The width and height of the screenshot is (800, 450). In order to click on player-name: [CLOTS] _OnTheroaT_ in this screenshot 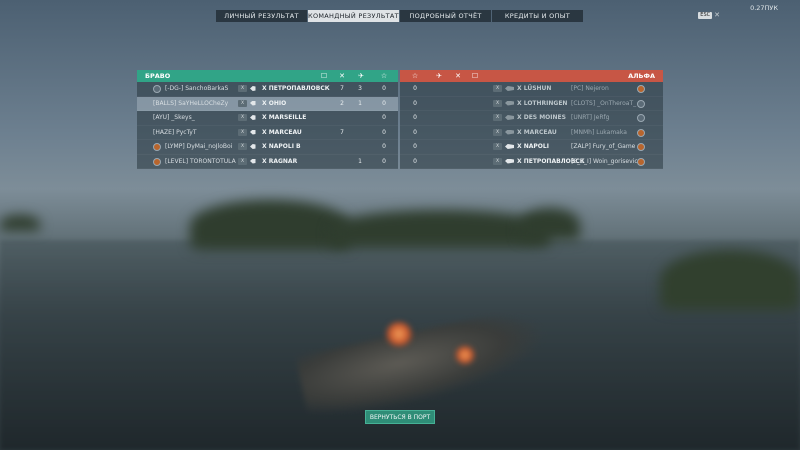, I will do `click(604, 103)`.